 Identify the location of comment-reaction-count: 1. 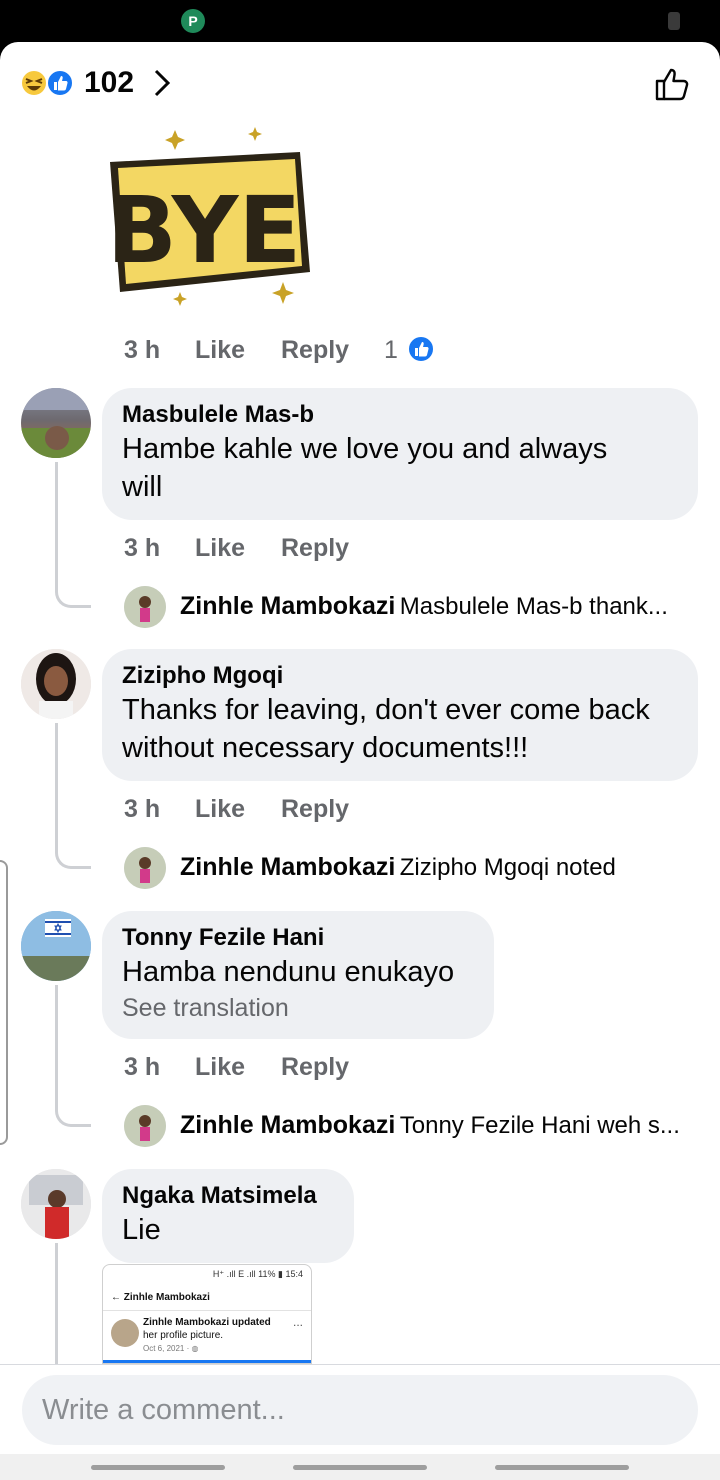
(391, 350).